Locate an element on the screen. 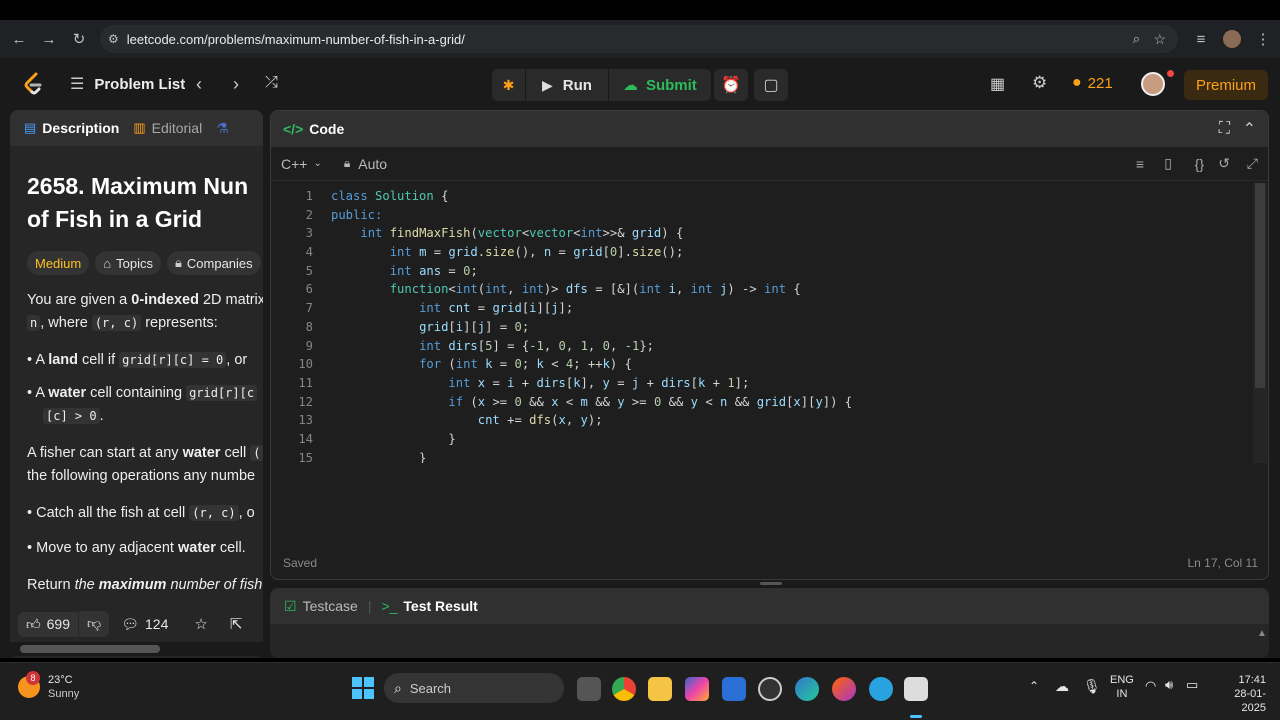 This screenshot has width=1280, height=720. like-button: 👍︎ 699 is located at coordinates (48, 624).